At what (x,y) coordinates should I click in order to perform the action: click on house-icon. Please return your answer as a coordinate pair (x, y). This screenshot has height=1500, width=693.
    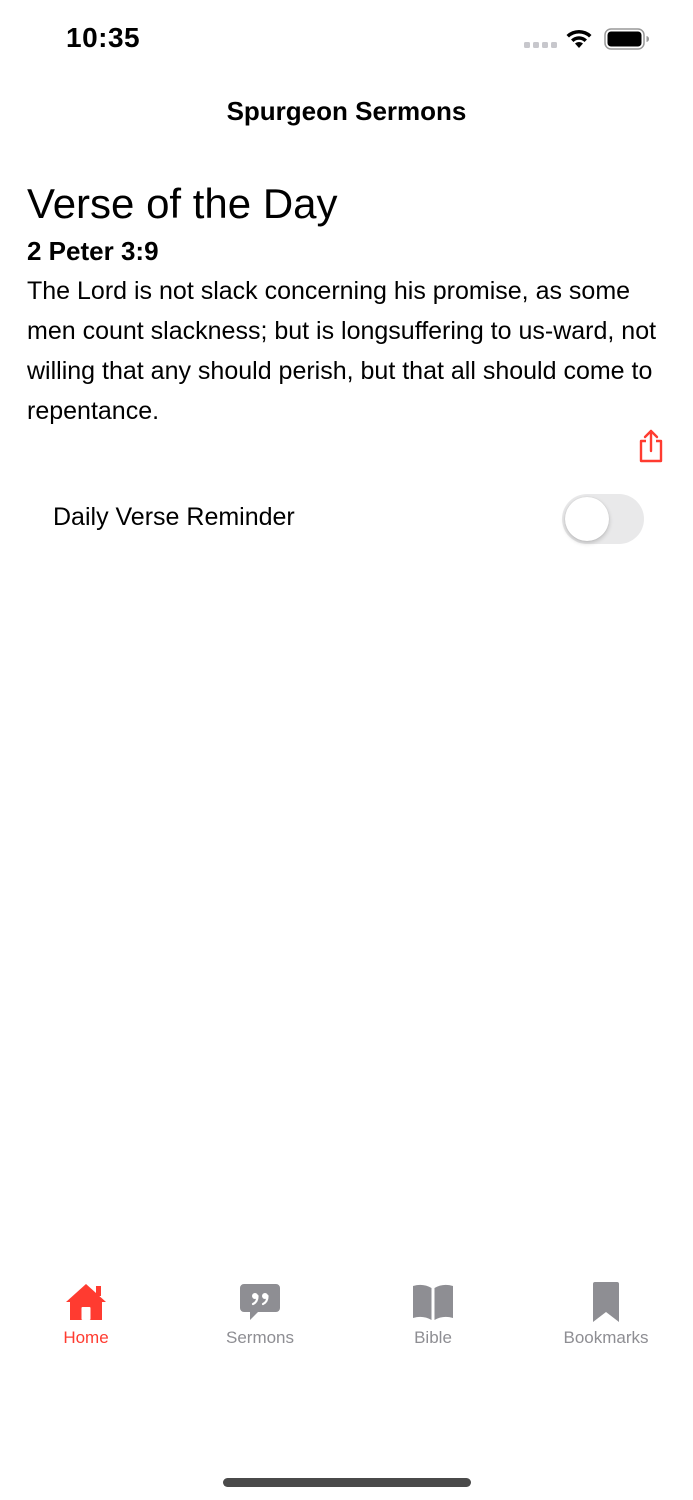
    Looking at the image, I should click on (86, 1302).